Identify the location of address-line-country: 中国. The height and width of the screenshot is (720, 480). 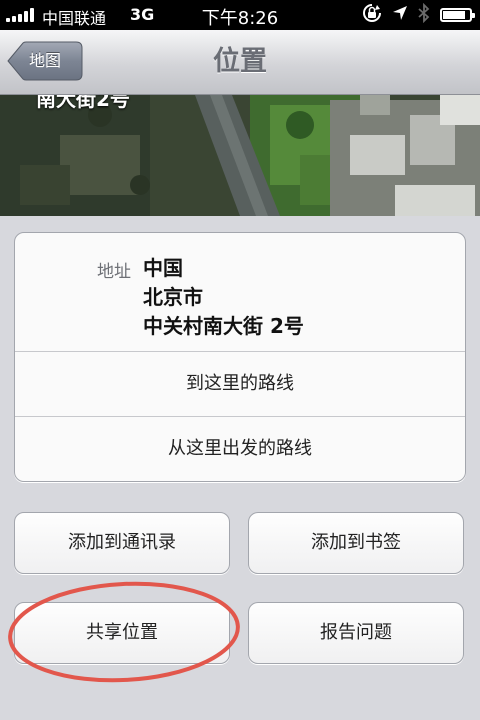
(163, 268).